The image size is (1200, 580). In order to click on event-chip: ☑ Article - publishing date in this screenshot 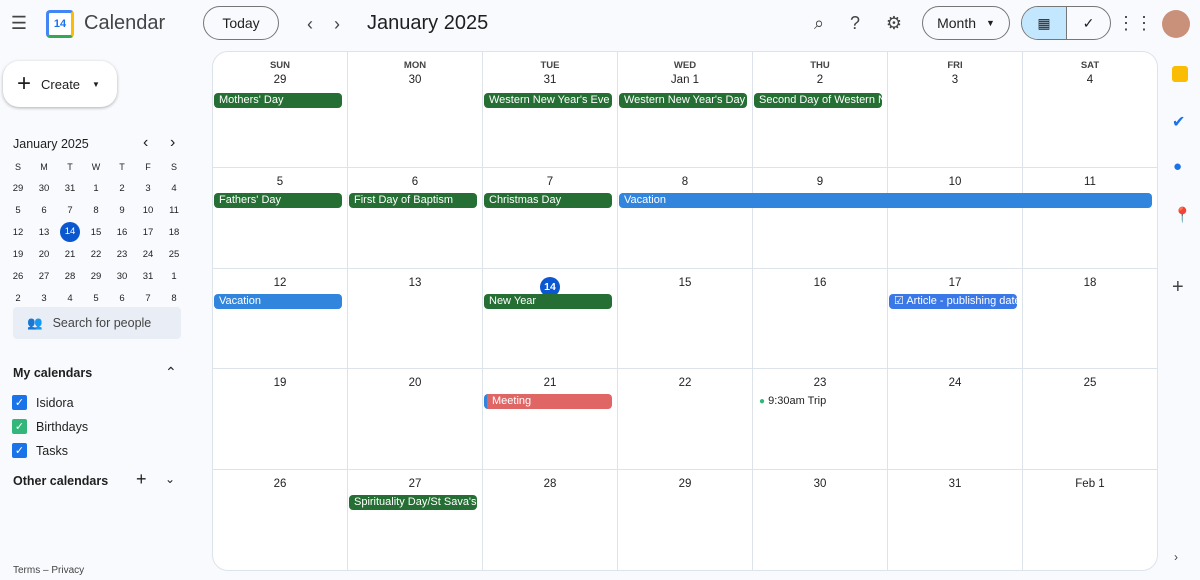, I will do `click(953, 301)`.